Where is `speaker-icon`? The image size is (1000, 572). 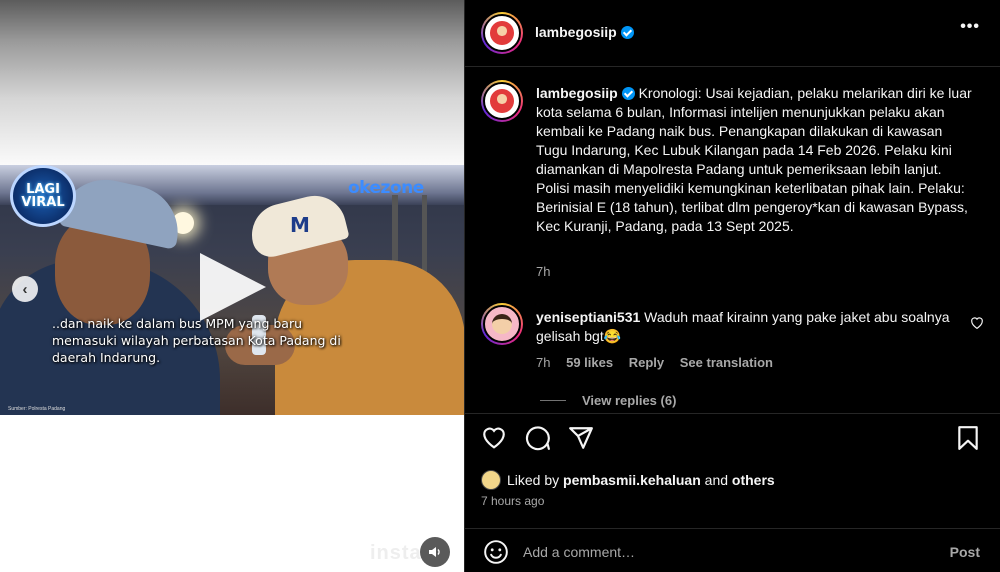
speaker-icon is located at coordinates (435, 552).